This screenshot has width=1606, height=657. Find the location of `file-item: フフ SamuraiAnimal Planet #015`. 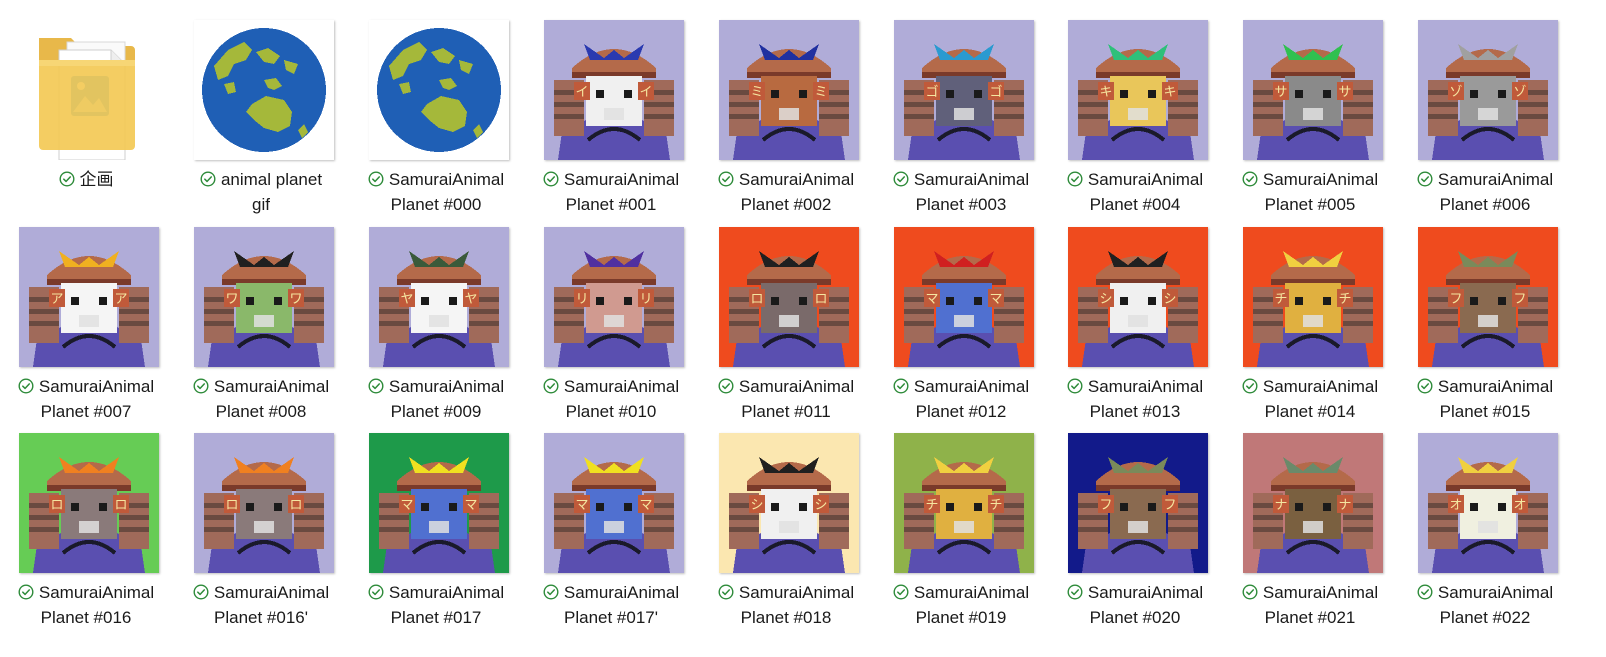

file-item: フフ SamuraiAnimal Planet #015 is located at coordinates (1485, 314).